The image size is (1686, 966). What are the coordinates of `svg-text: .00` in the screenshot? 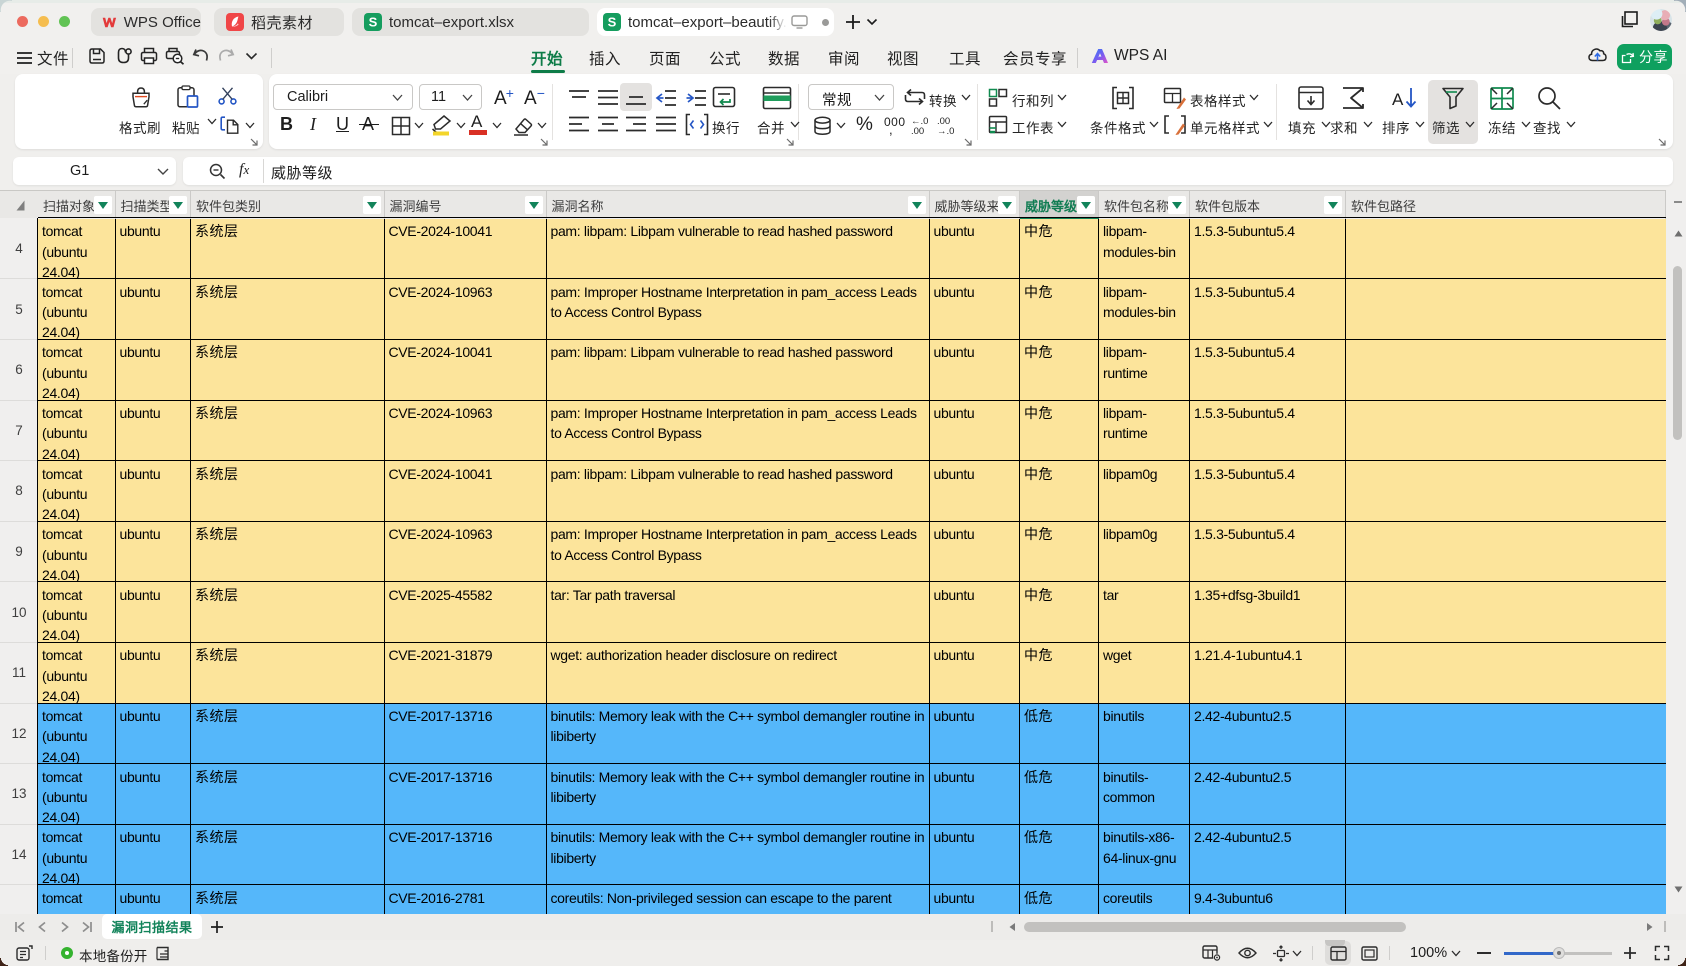 It's located at (917, 130).